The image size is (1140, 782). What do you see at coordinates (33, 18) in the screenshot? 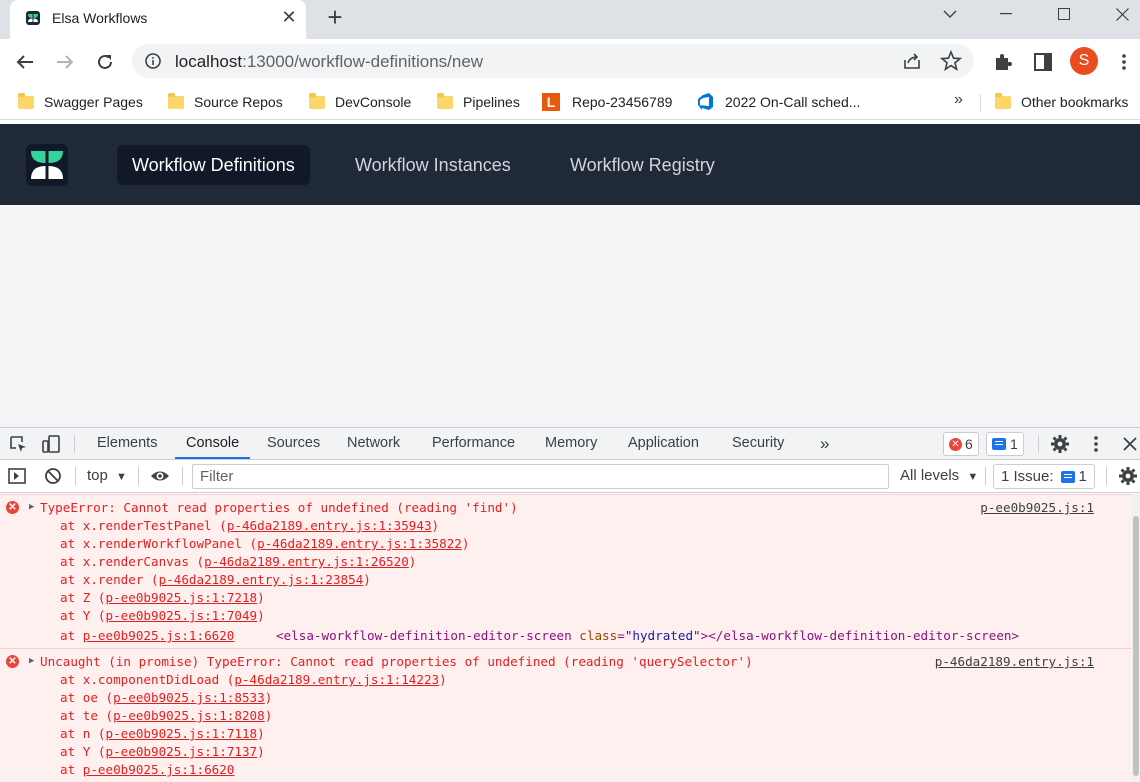
I see `elsa-favicon-icon` at bounding box center [33, 18].